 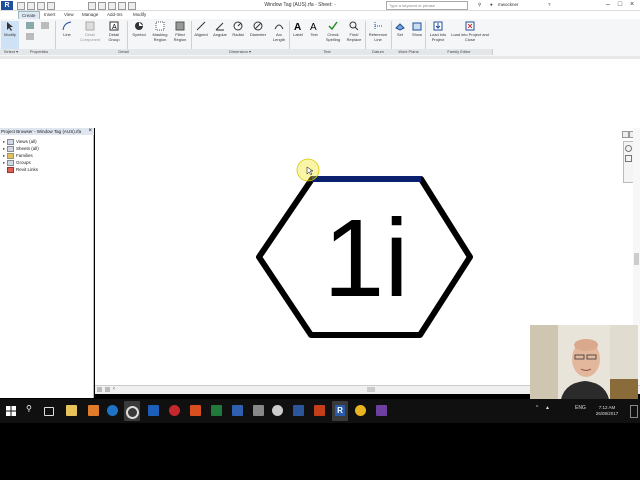 I want to click on properties-icon, so click(x=30, y=25).